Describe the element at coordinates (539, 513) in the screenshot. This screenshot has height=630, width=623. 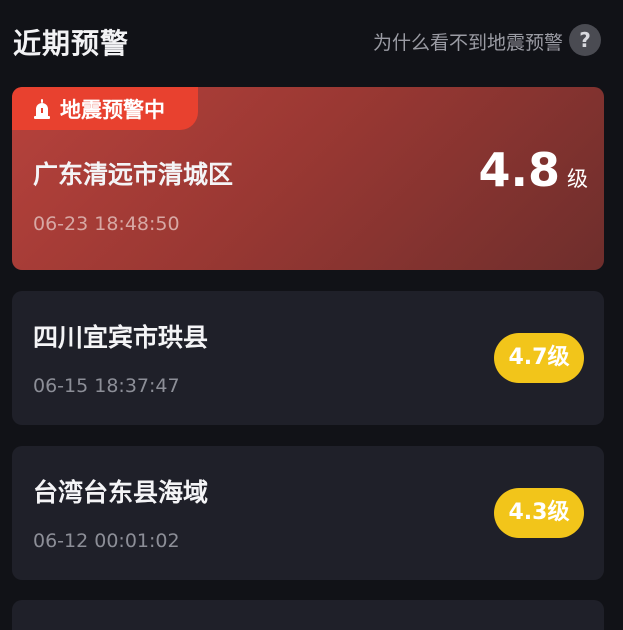
I see `magnitude-badge: 4.3级` at that location.